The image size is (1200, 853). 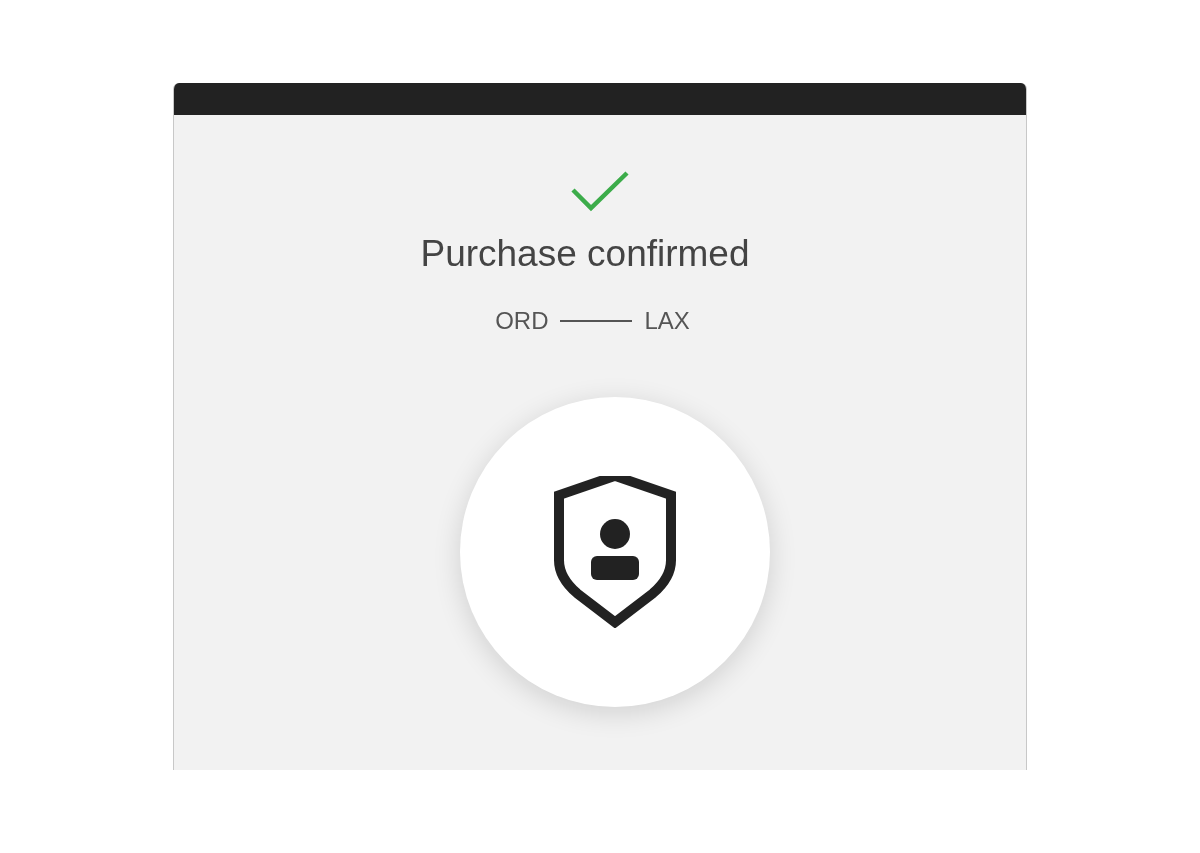 What do you see at coordinates (600, 192) in the screenshot?
I see `checkmark-icon` at bounding box center [600, 192].